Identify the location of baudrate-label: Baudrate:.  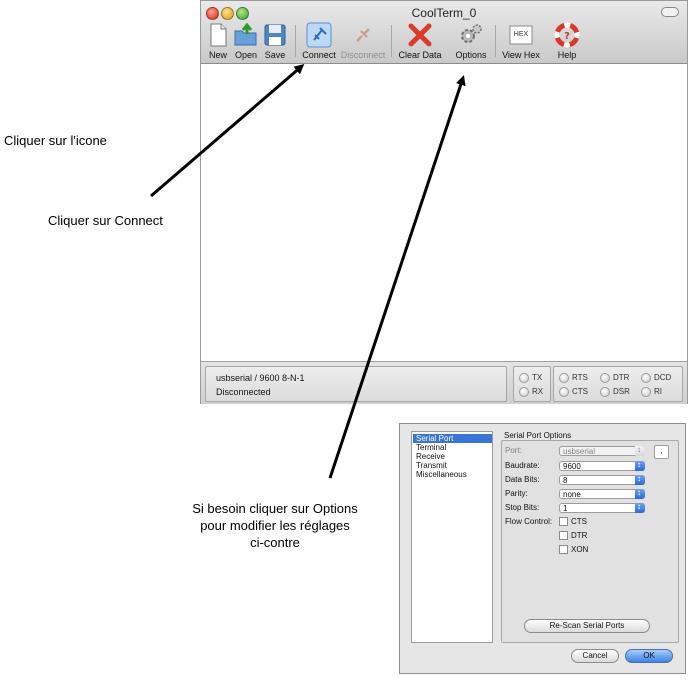
(522, 465).